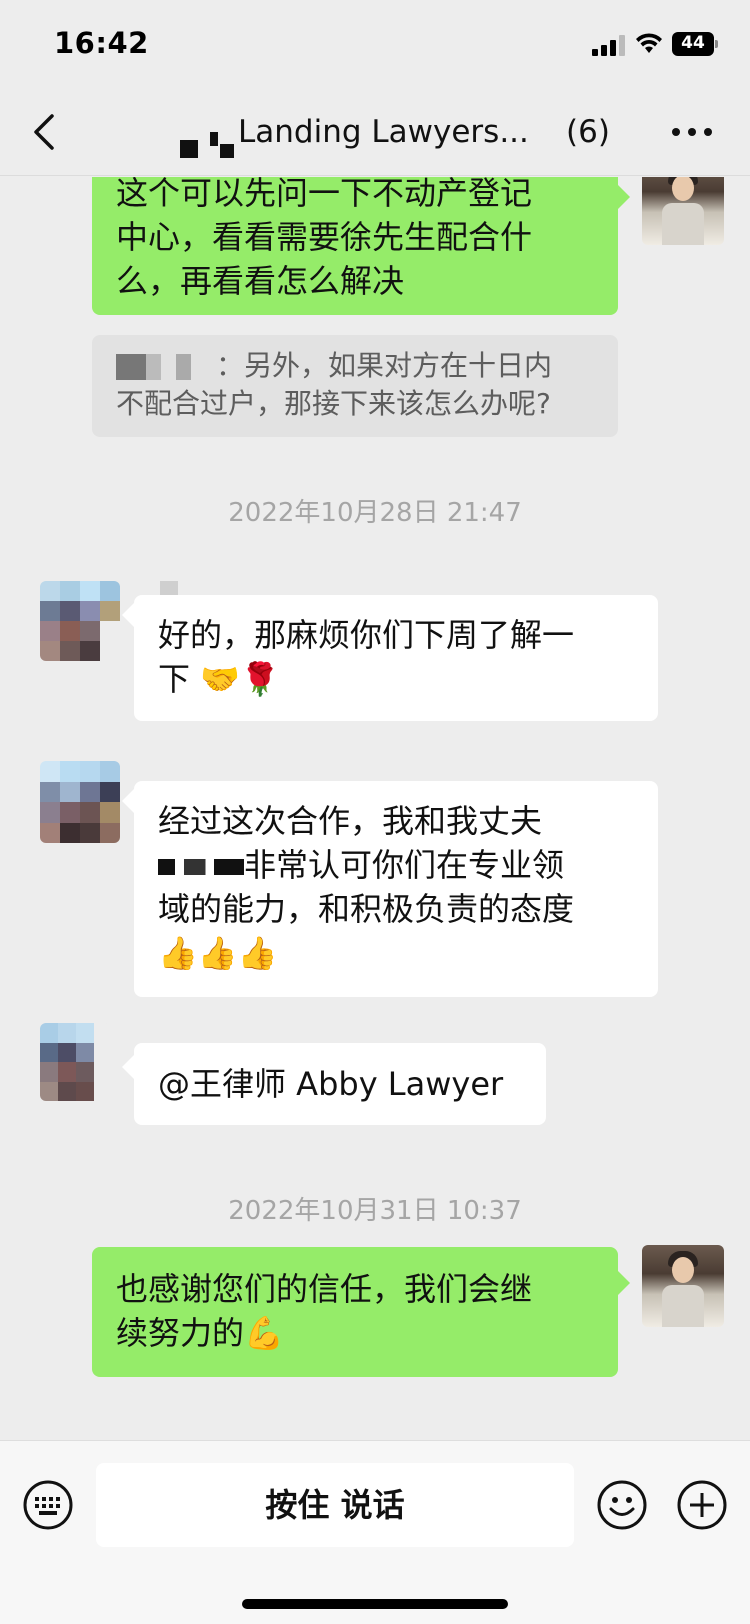 The height and width of the screenshot is (1624, 750). I want to click on chat-header: Landing Lawyers... (6), so click(375, 131).